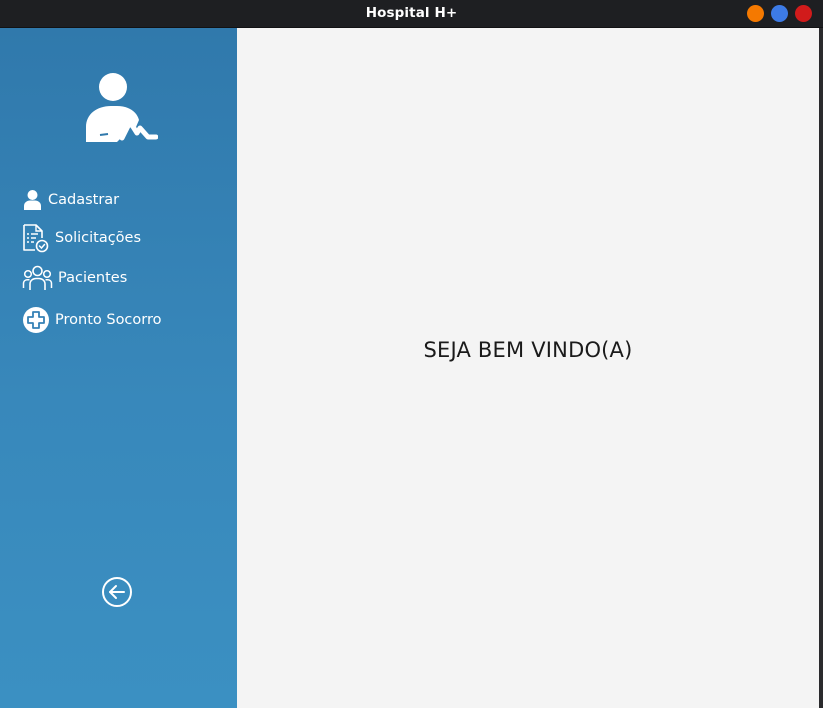 This screenshot has width=823, height=708. I want to click on title-bar: Hospital H+, so click(411, 14).